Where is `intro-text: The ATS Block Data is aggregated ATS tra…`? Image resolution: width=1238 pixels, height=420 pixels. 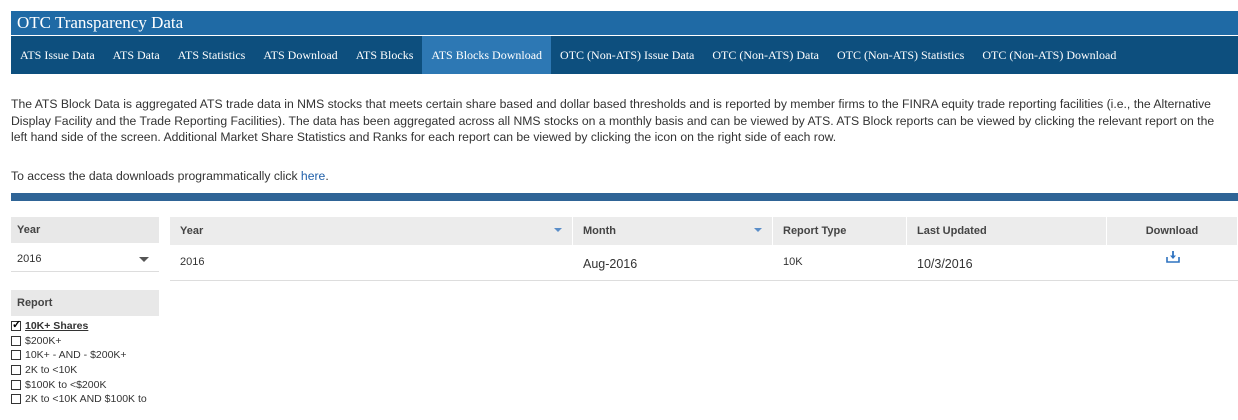
intro-text: The ATS Block Data is aggregated ATS tra… is located at coordinates (613, 121).